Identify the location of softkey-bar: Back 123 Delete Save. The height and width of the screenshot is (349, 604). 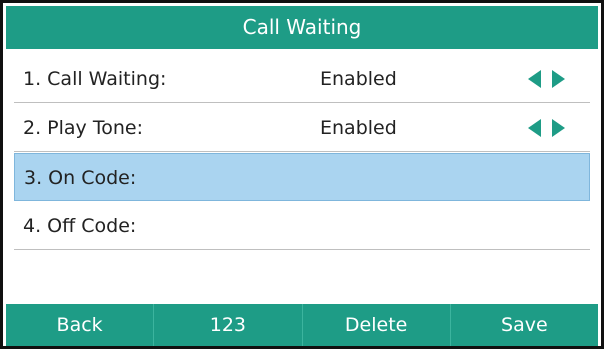
(302, 325).